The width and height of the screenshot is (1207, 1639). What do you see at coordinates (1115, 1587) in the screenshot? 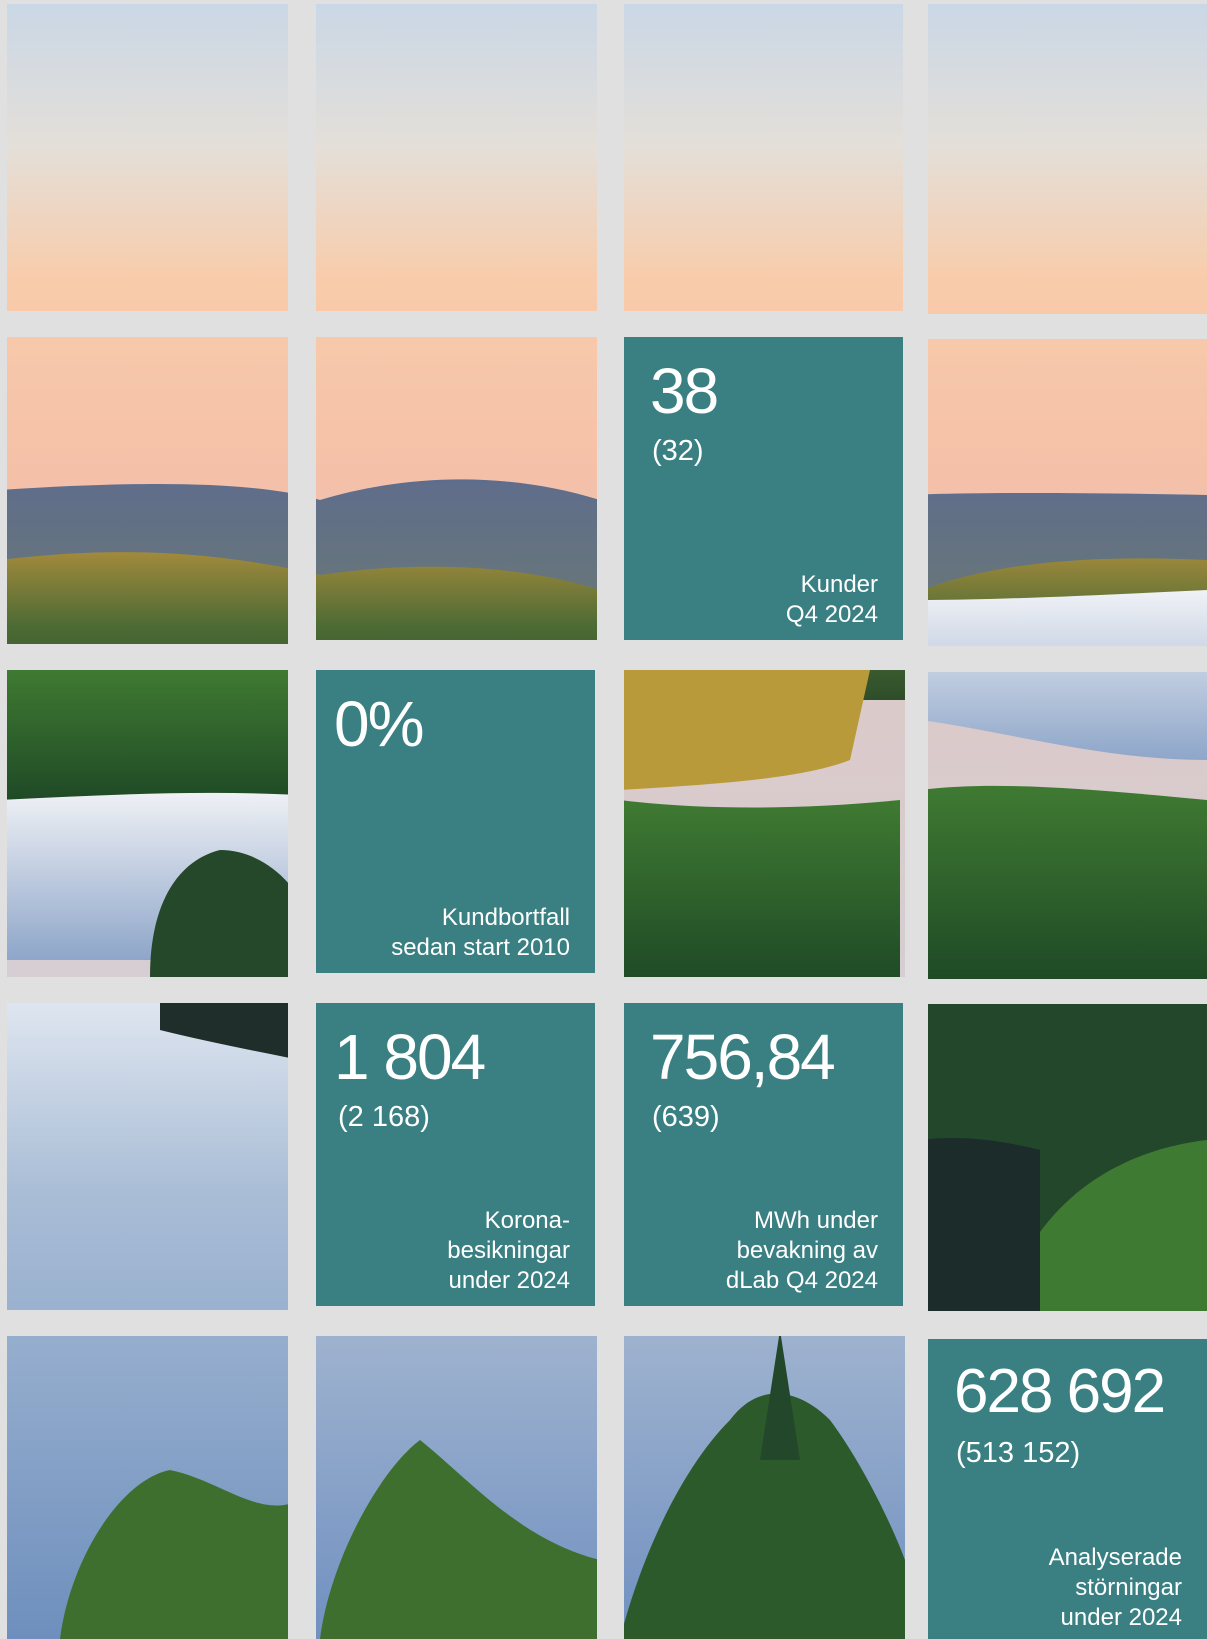
I see `stat-label: Analyserade störningar under 2024` at bounding box center [1115, 1587].